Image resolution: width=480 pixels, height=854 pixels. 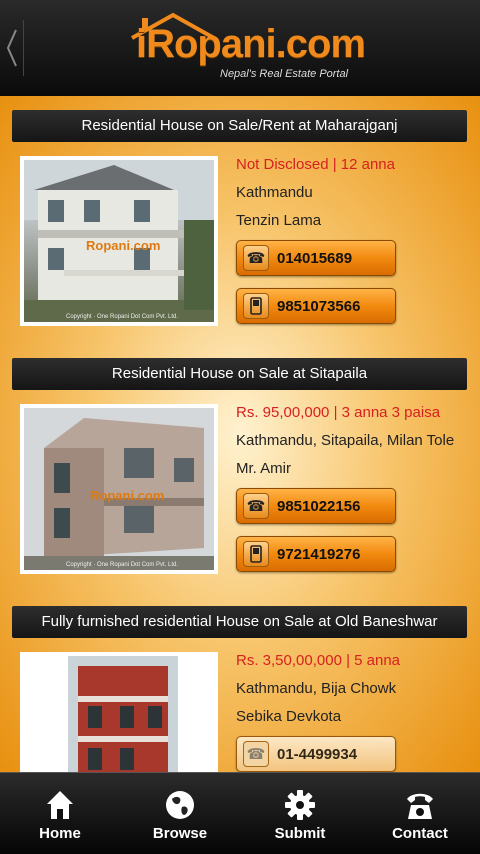 I want to click on logo: iRopani.com Nepal's Real Estate Portal, so click(x=247, y=47).